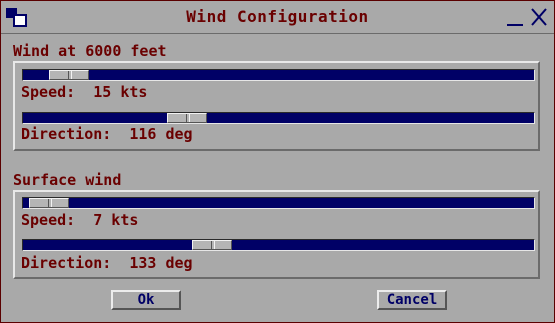 The height and width of the screenshot is (323, 555). Describe the element at coordinates (278, 203) in the screenshot. I see `surface-speed-slider` at that location.